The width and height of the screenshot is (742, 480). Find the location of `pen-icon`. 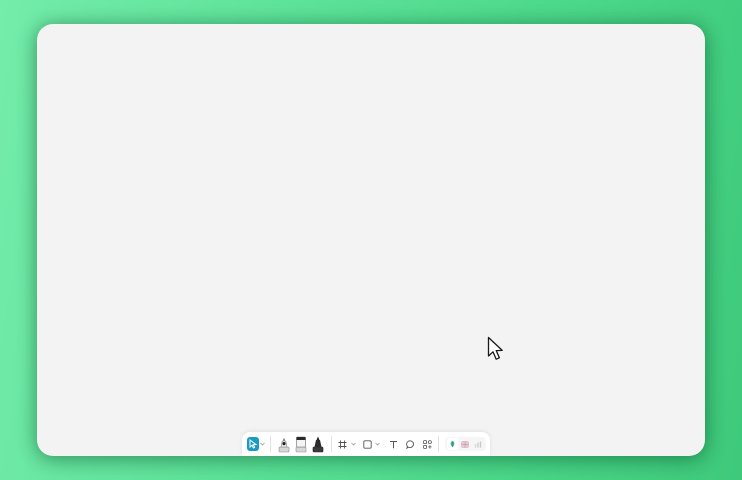

pen-icon is located at coordinates (284, 444).